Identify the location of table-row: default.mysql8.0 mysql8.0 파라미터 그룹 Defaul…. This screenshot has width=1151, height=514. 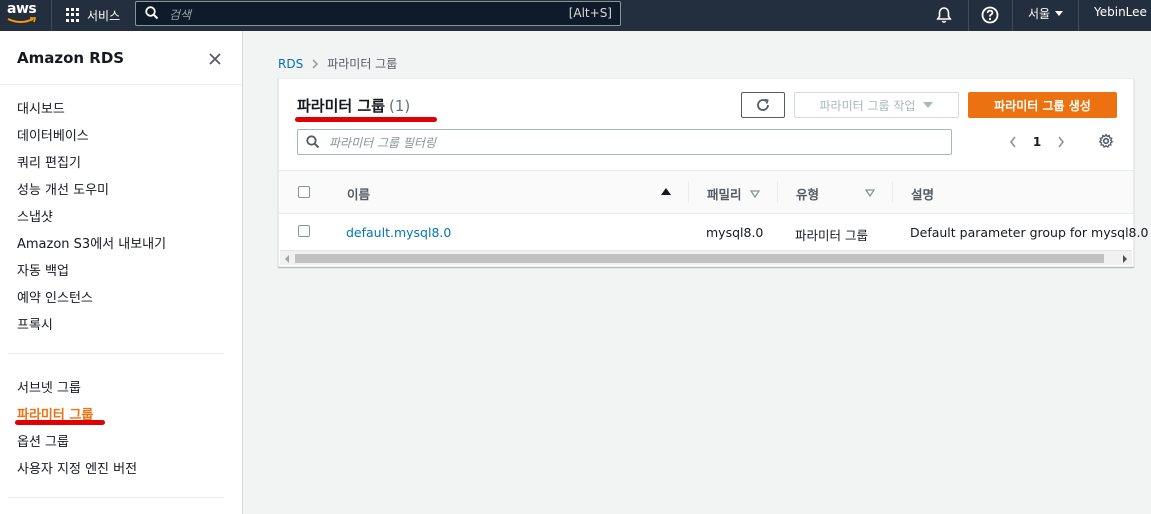
(713, 232).